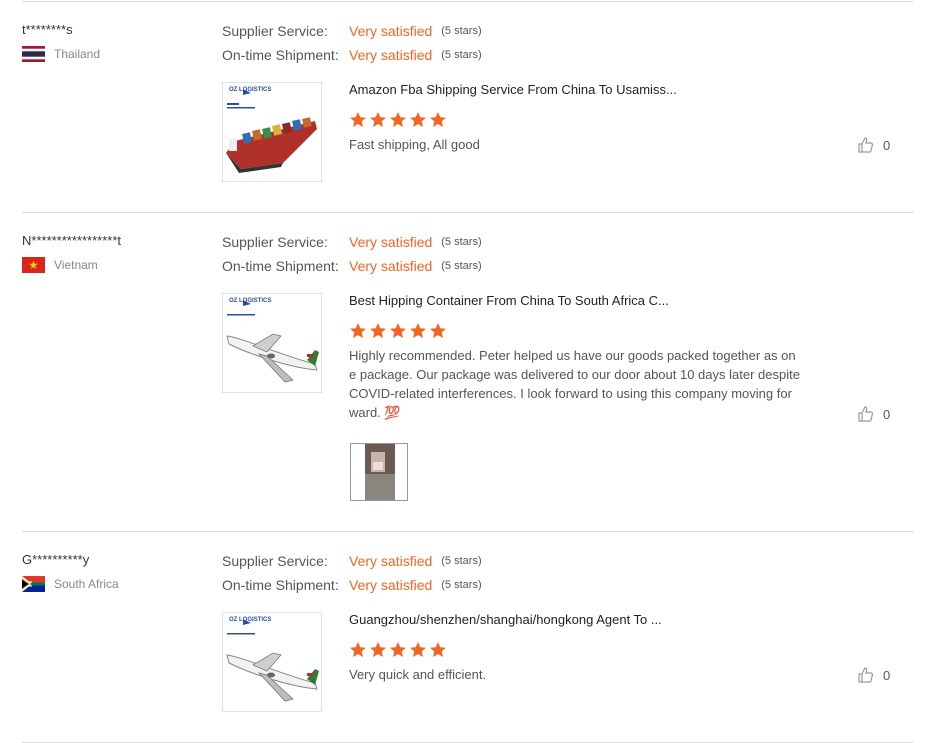 This screenshot has width=947, height=743. What do you see at coordinates (418, 674) in the screenshot?
I see `review-comment: Very quick and efficient.` at bounding box center [418, 674].